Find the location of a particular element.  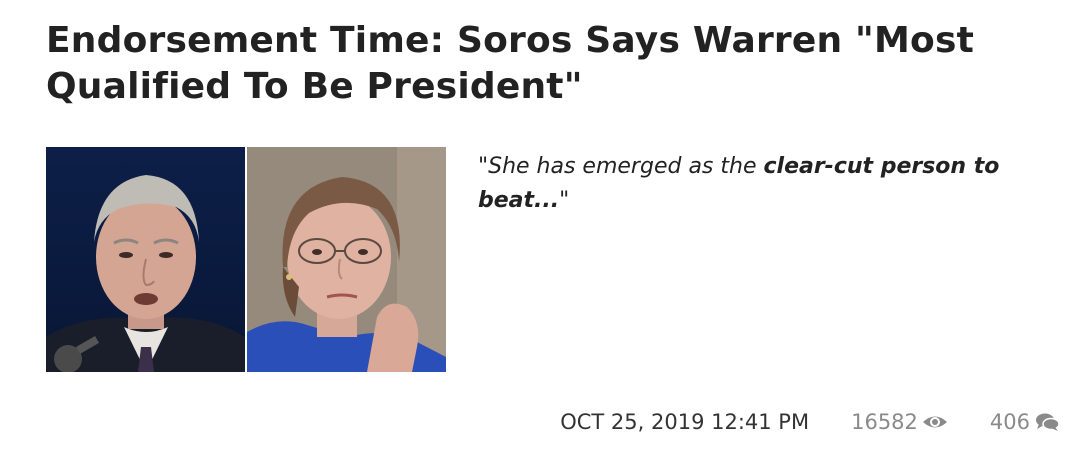

thumbnail-photo-right is located at coordinates (346, 259).